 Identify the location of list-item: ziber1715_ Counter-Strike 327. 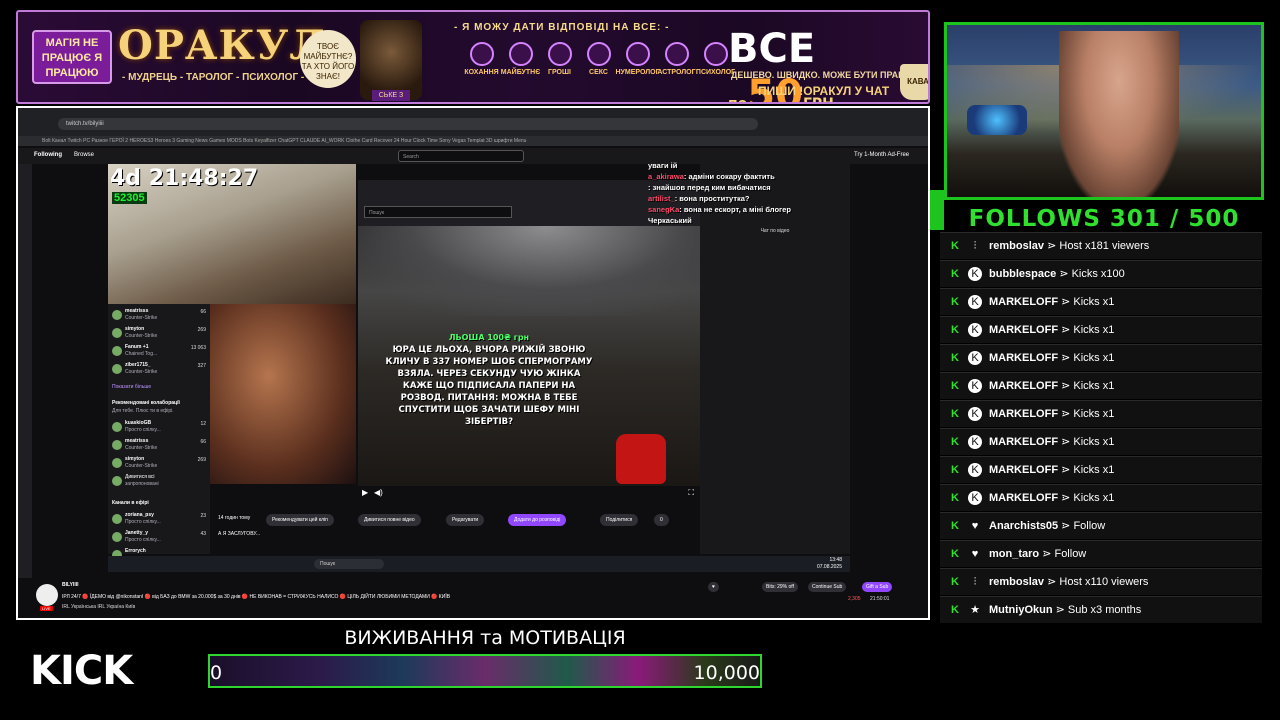
(160, 371).